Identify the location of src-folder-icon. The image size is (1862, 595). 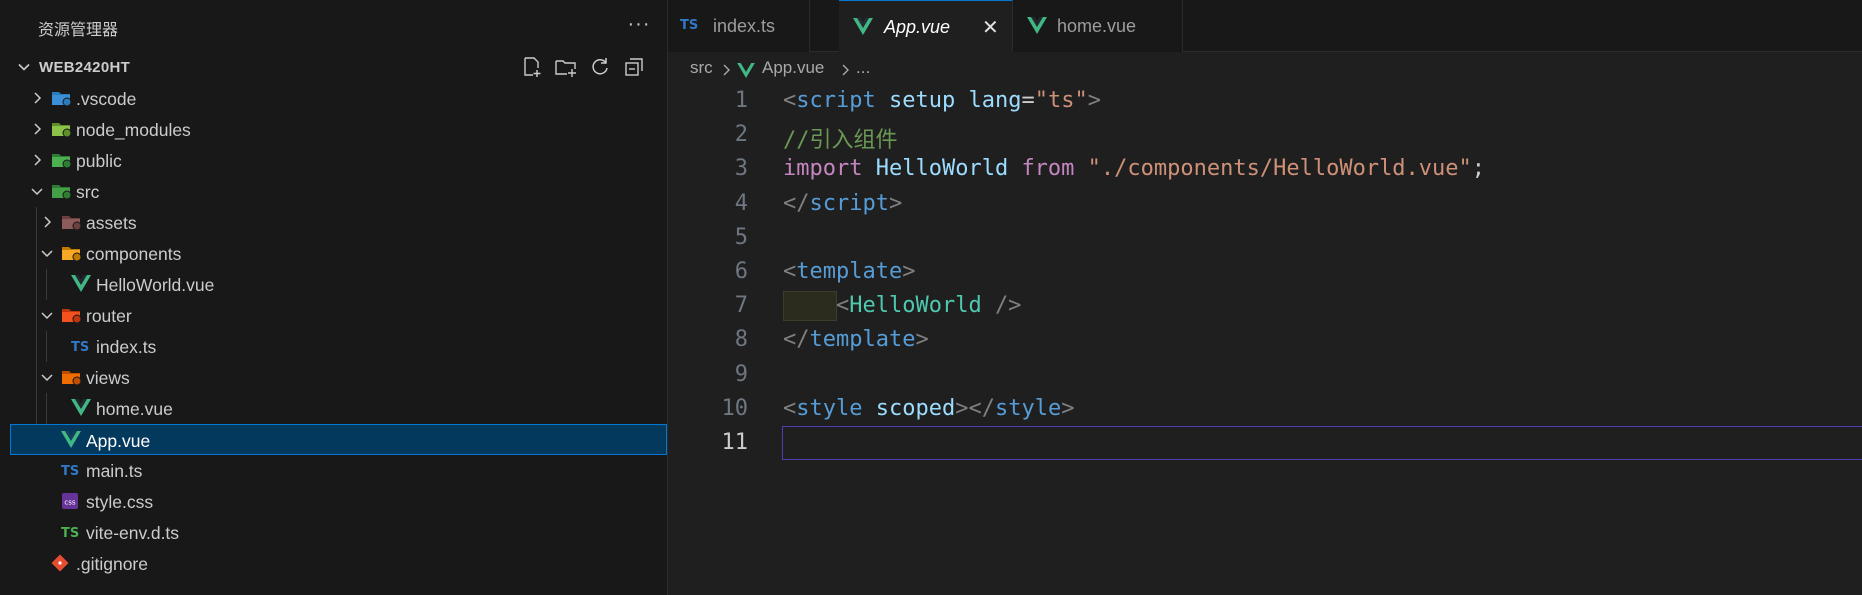
(61, 191).